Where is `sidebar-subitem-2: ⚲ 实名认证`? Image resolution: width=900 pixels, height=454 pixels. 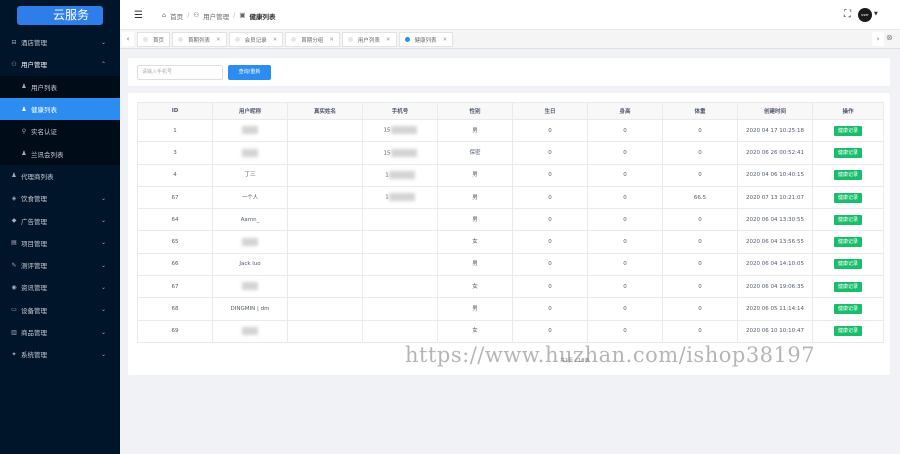 sidebar-subitem-2: ⚲ 实名认证 is located at coordinates (60, 131).